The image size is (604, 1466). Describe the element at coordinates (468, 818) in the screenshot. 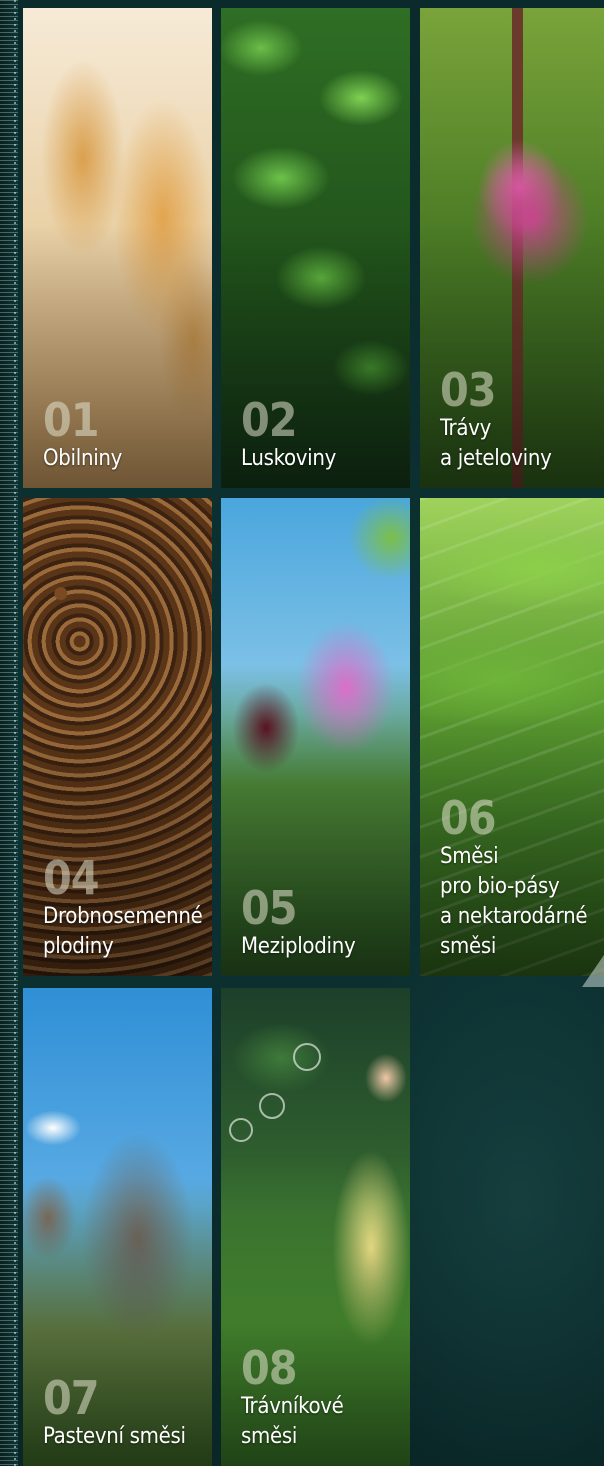

I see `tile-number: 06` at that location.